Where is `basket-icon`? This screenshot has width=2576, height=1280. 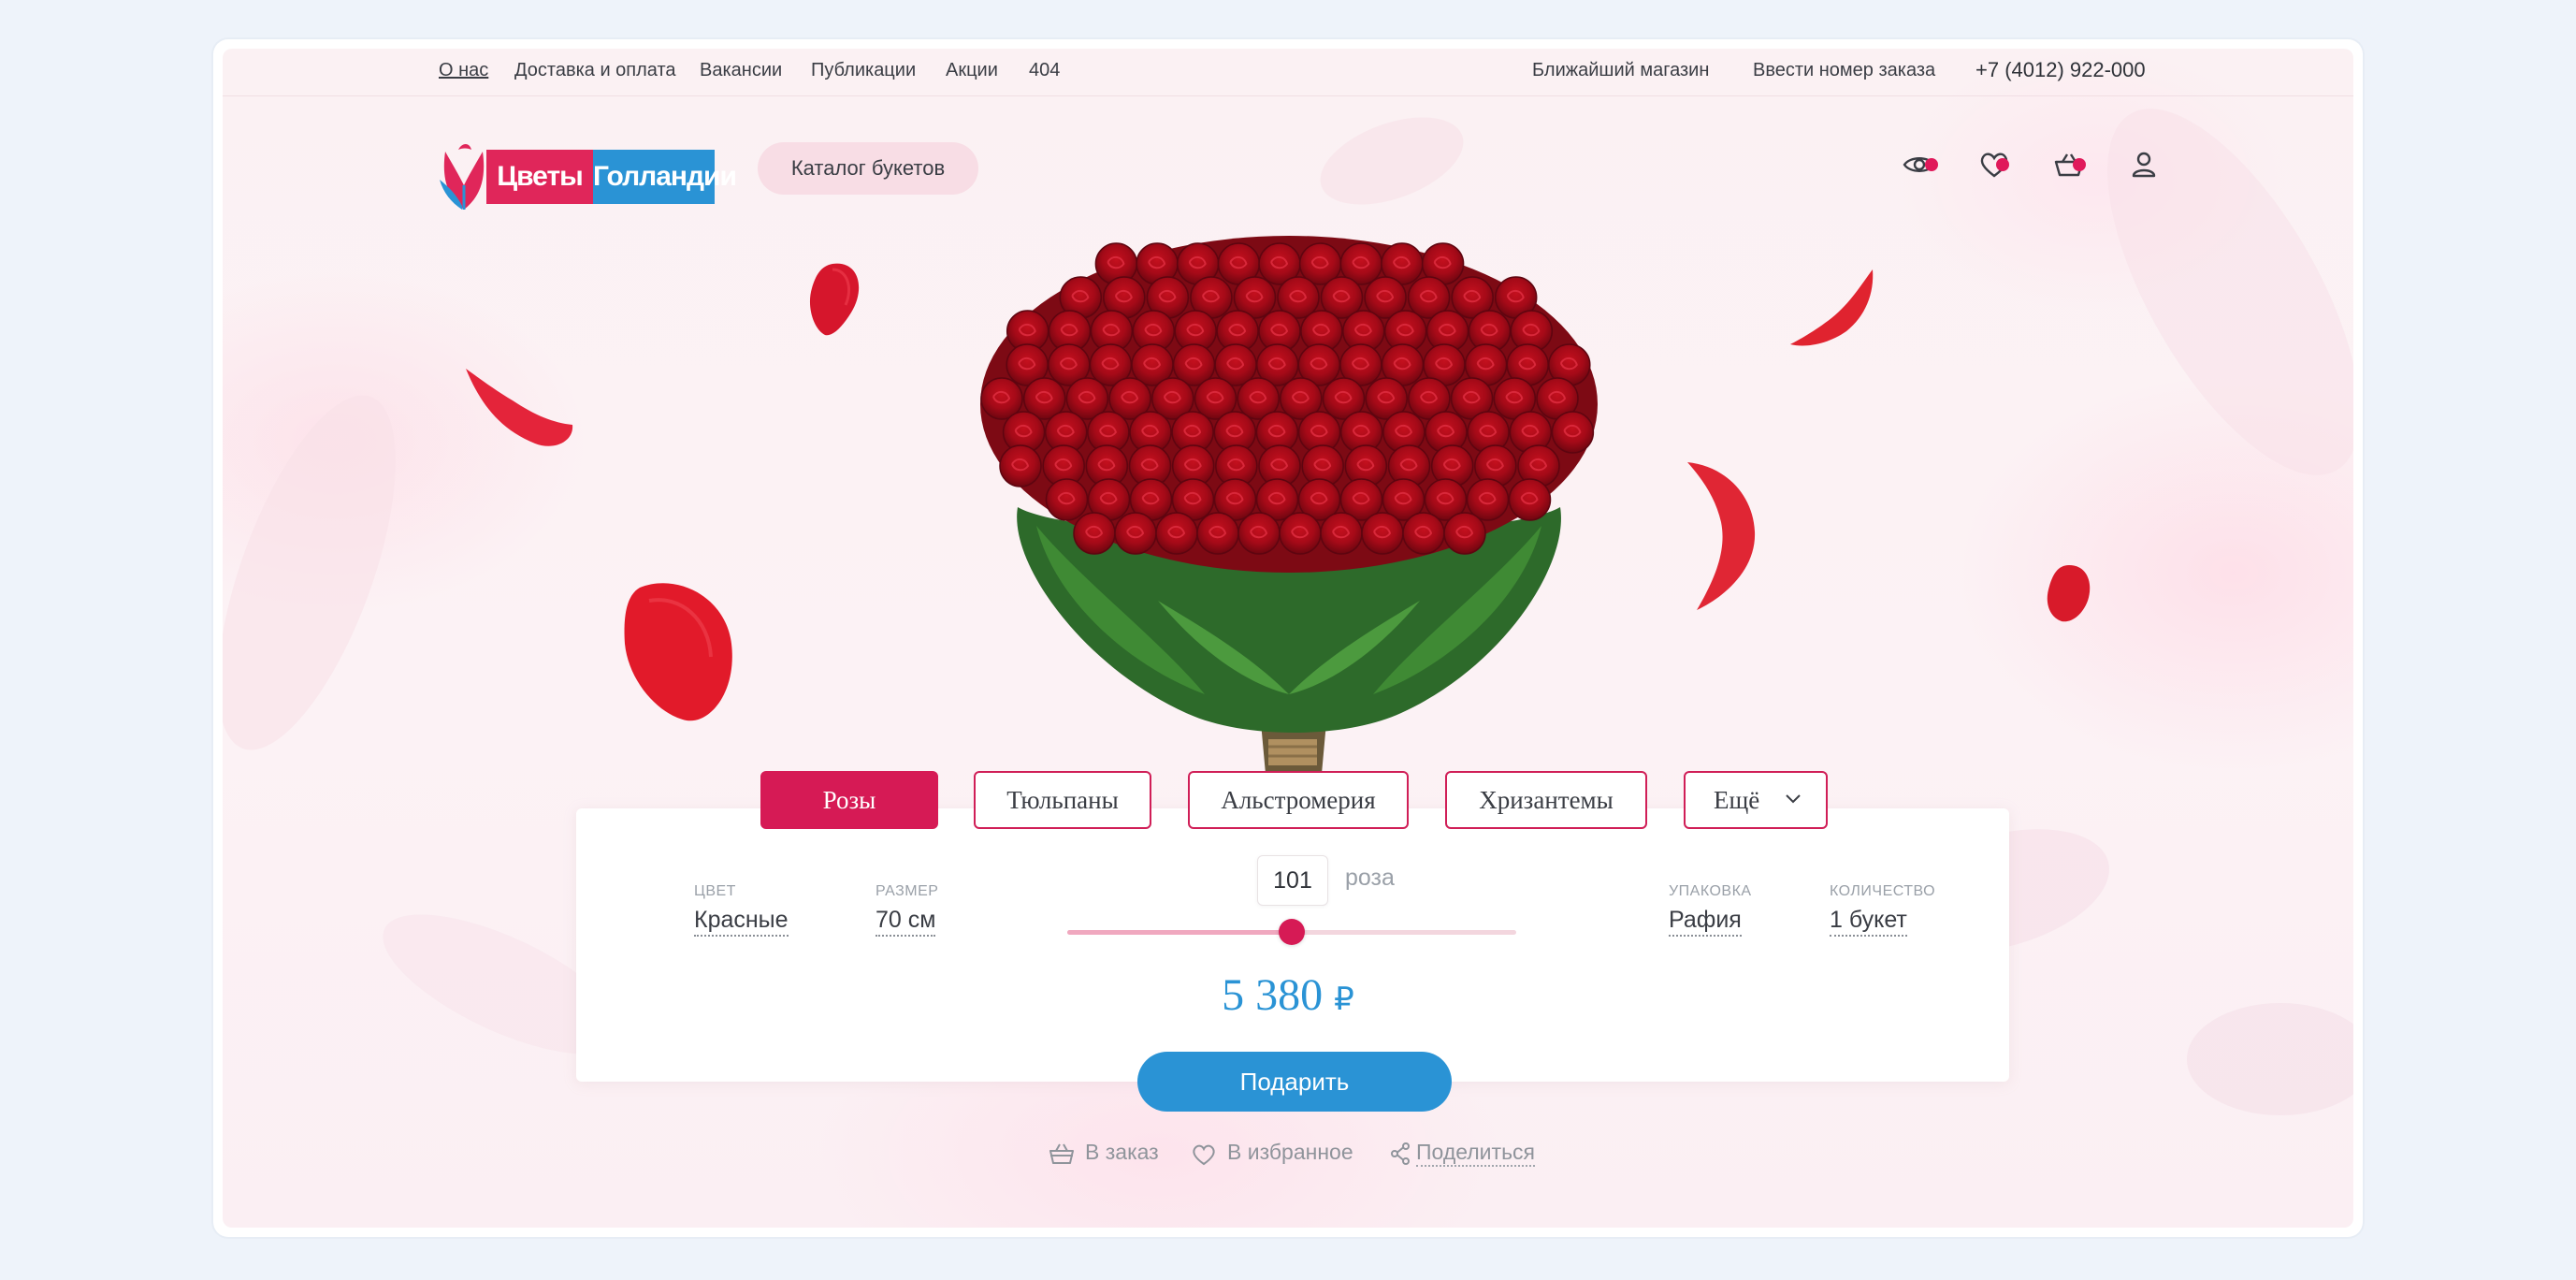
basket-icon is located at coordinates (1062, 1154).